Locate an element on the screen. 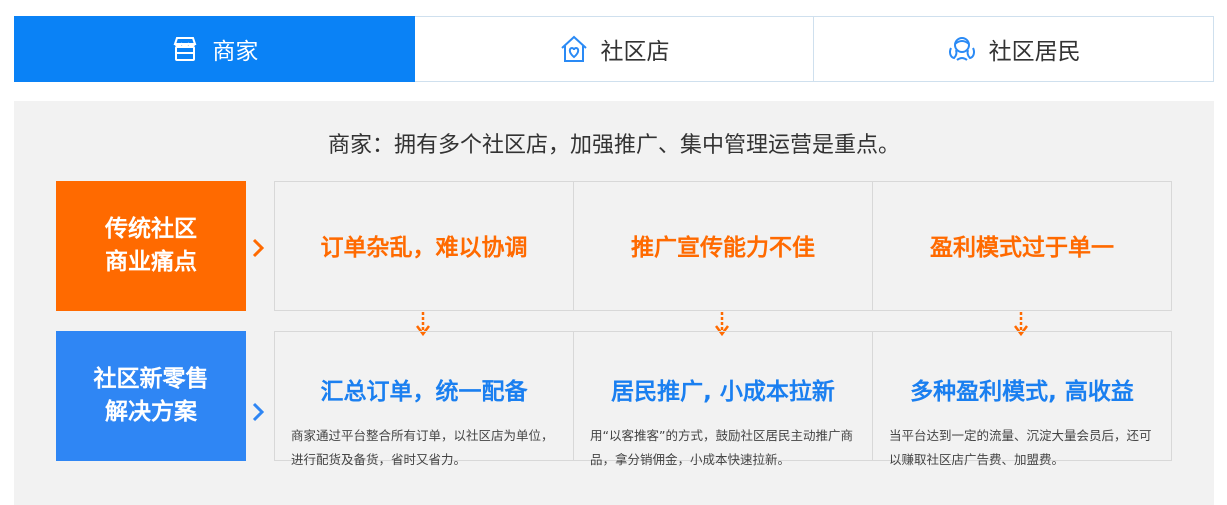 This screenshot has width=1227, height=505. tab-residents: 社区居民 is located at coordinates (1014, 49).